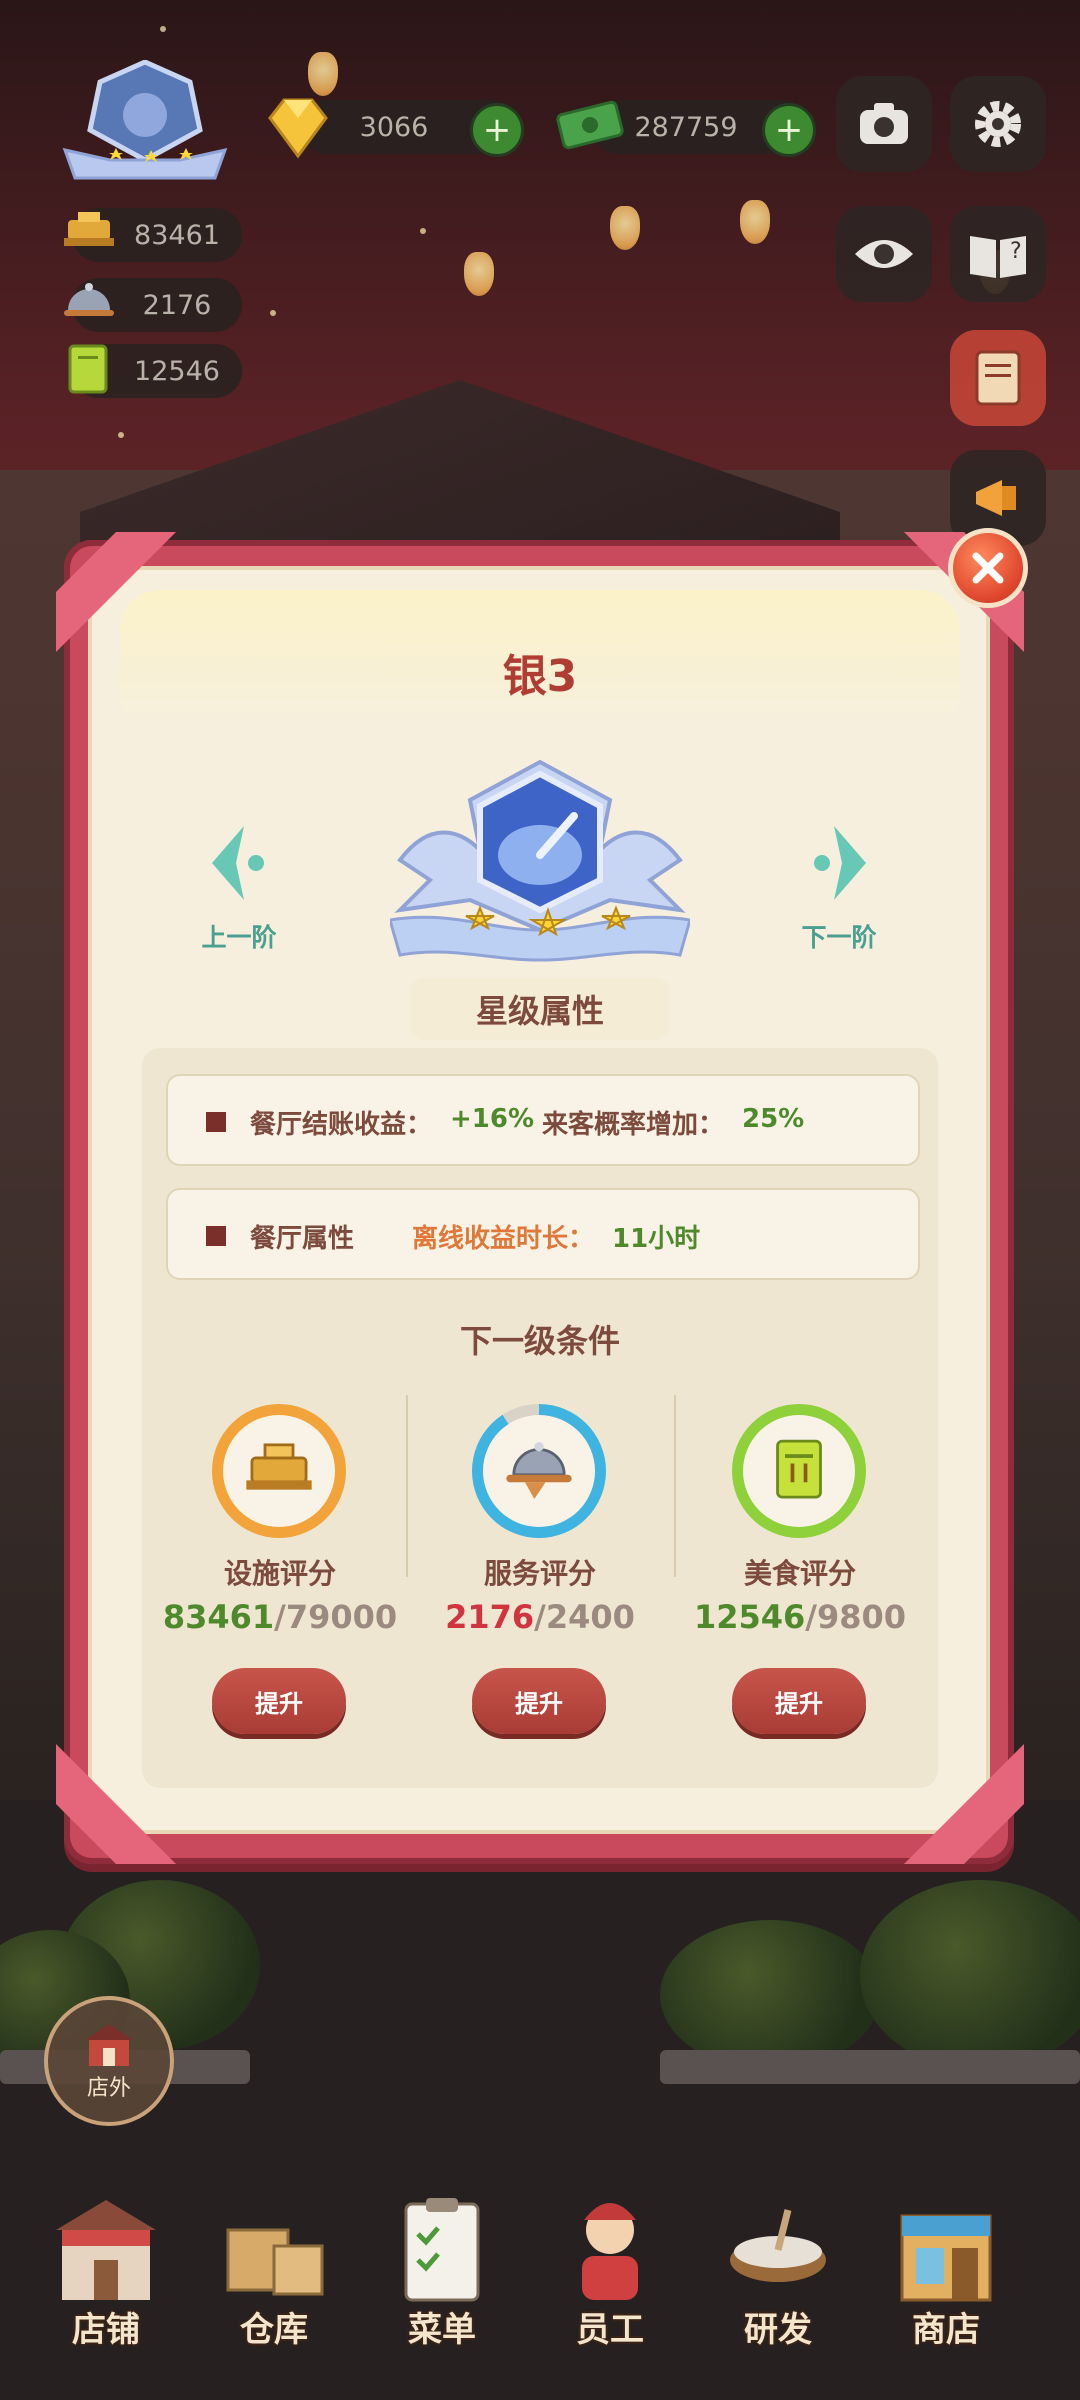  What do you see at coordinates (856, 1617) in the screenshot?
I see `food-score-target: /9800` at bounding box center [856, 1617].